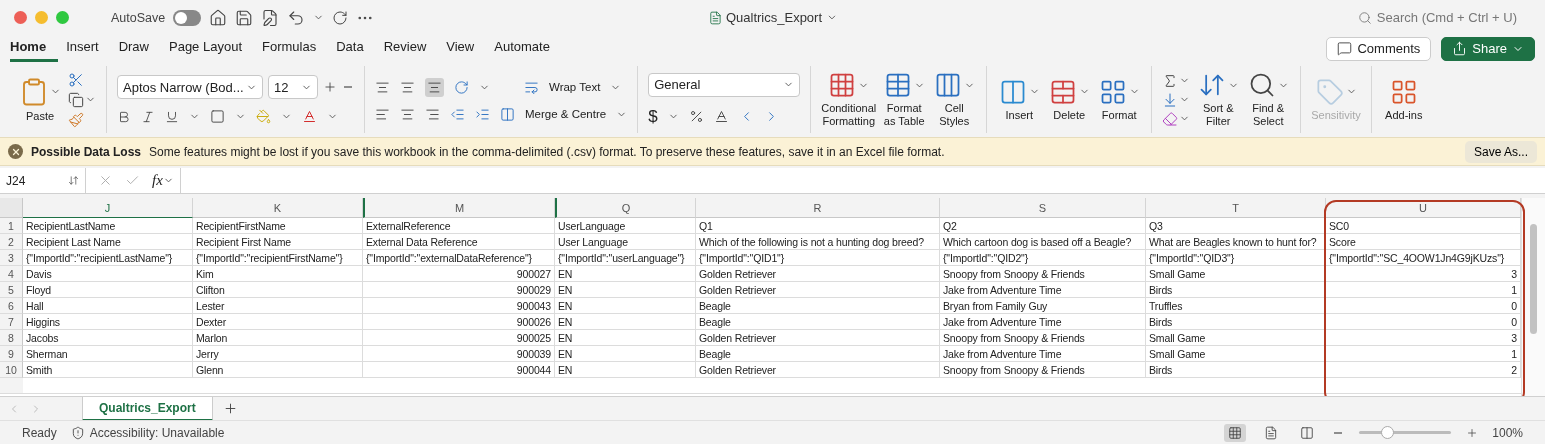 The width and height of the screenshot is (1545, 444). What do you see at coordinates (696, 117) in the screenshot?
I see `percent-icon` at bounding box center [696, 117].